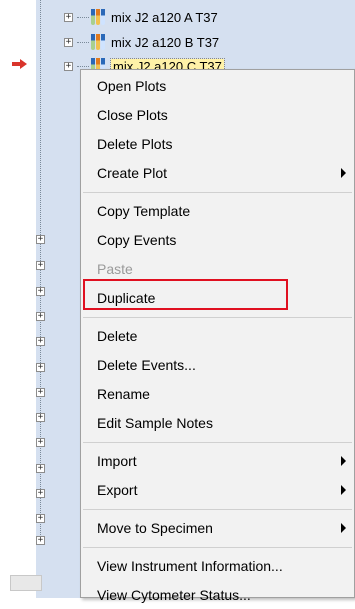 This screenshot has width=355, height=609. Describe the element at coordinates (217, 490) in the screenshot. I see `menu-item-export: Export` at that location.